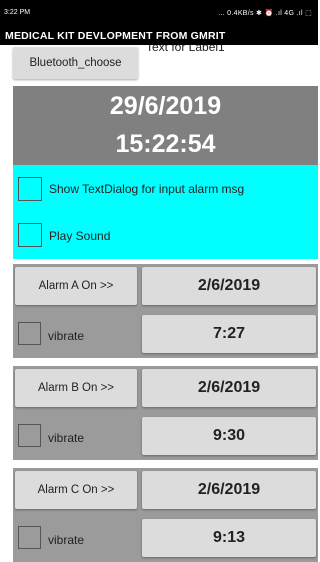 The image size is (320, 562). Describe the element at coordinates (229, 538) in the screenshot. I see `alarm-c-time-button: 9:13` at that location.